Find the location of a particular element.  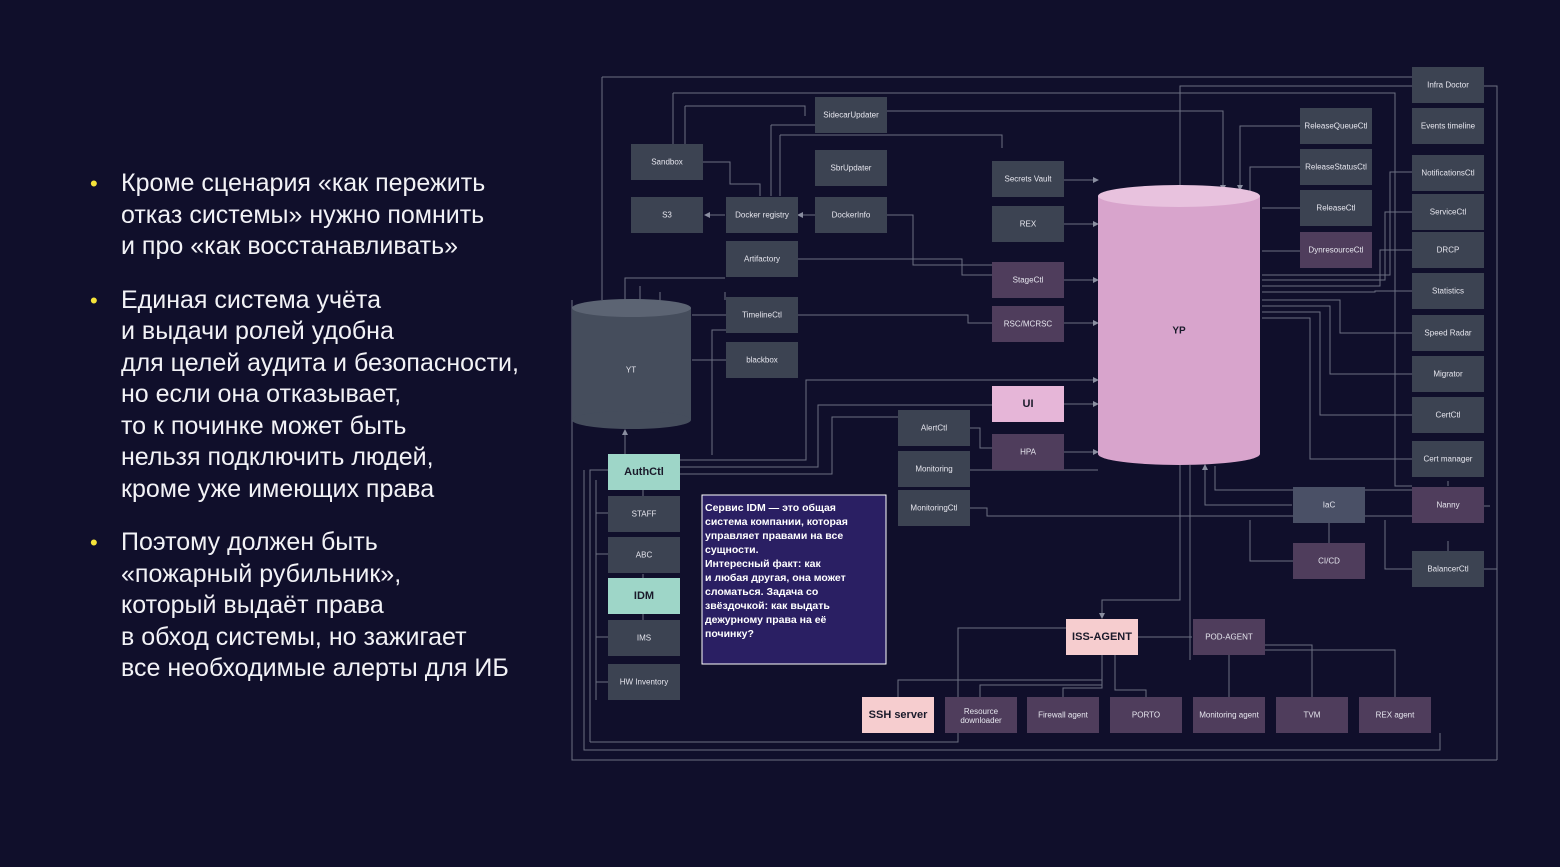

node-cert-ctl: CertCtl is located at coordinates (1448, 415).